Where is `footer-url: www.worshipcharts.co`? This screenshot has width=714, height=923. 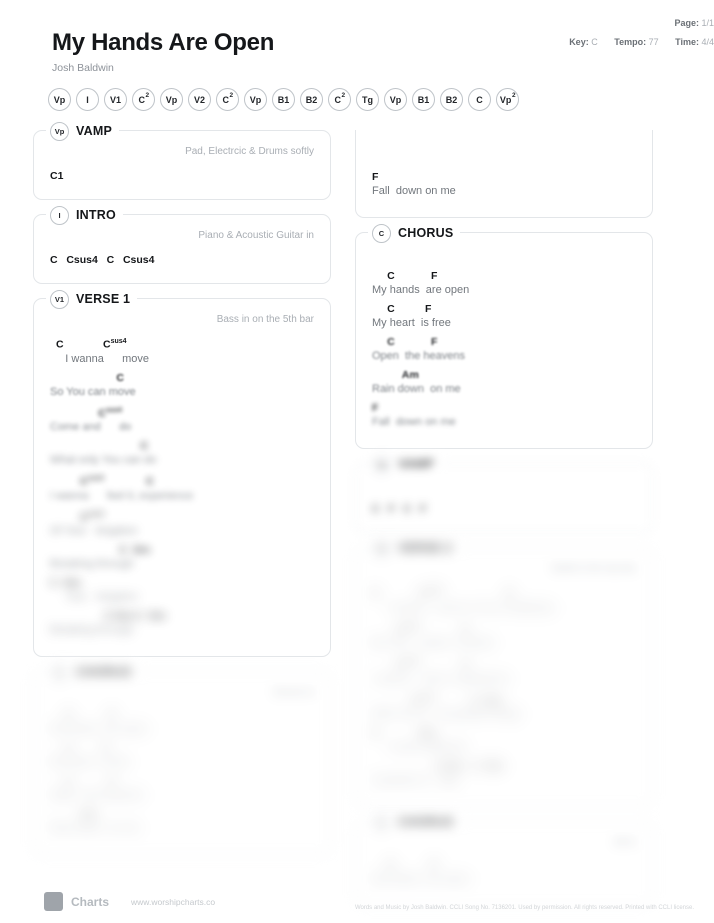 footer-url: www.worshipcharts.co is located at coordinates (173, 902).